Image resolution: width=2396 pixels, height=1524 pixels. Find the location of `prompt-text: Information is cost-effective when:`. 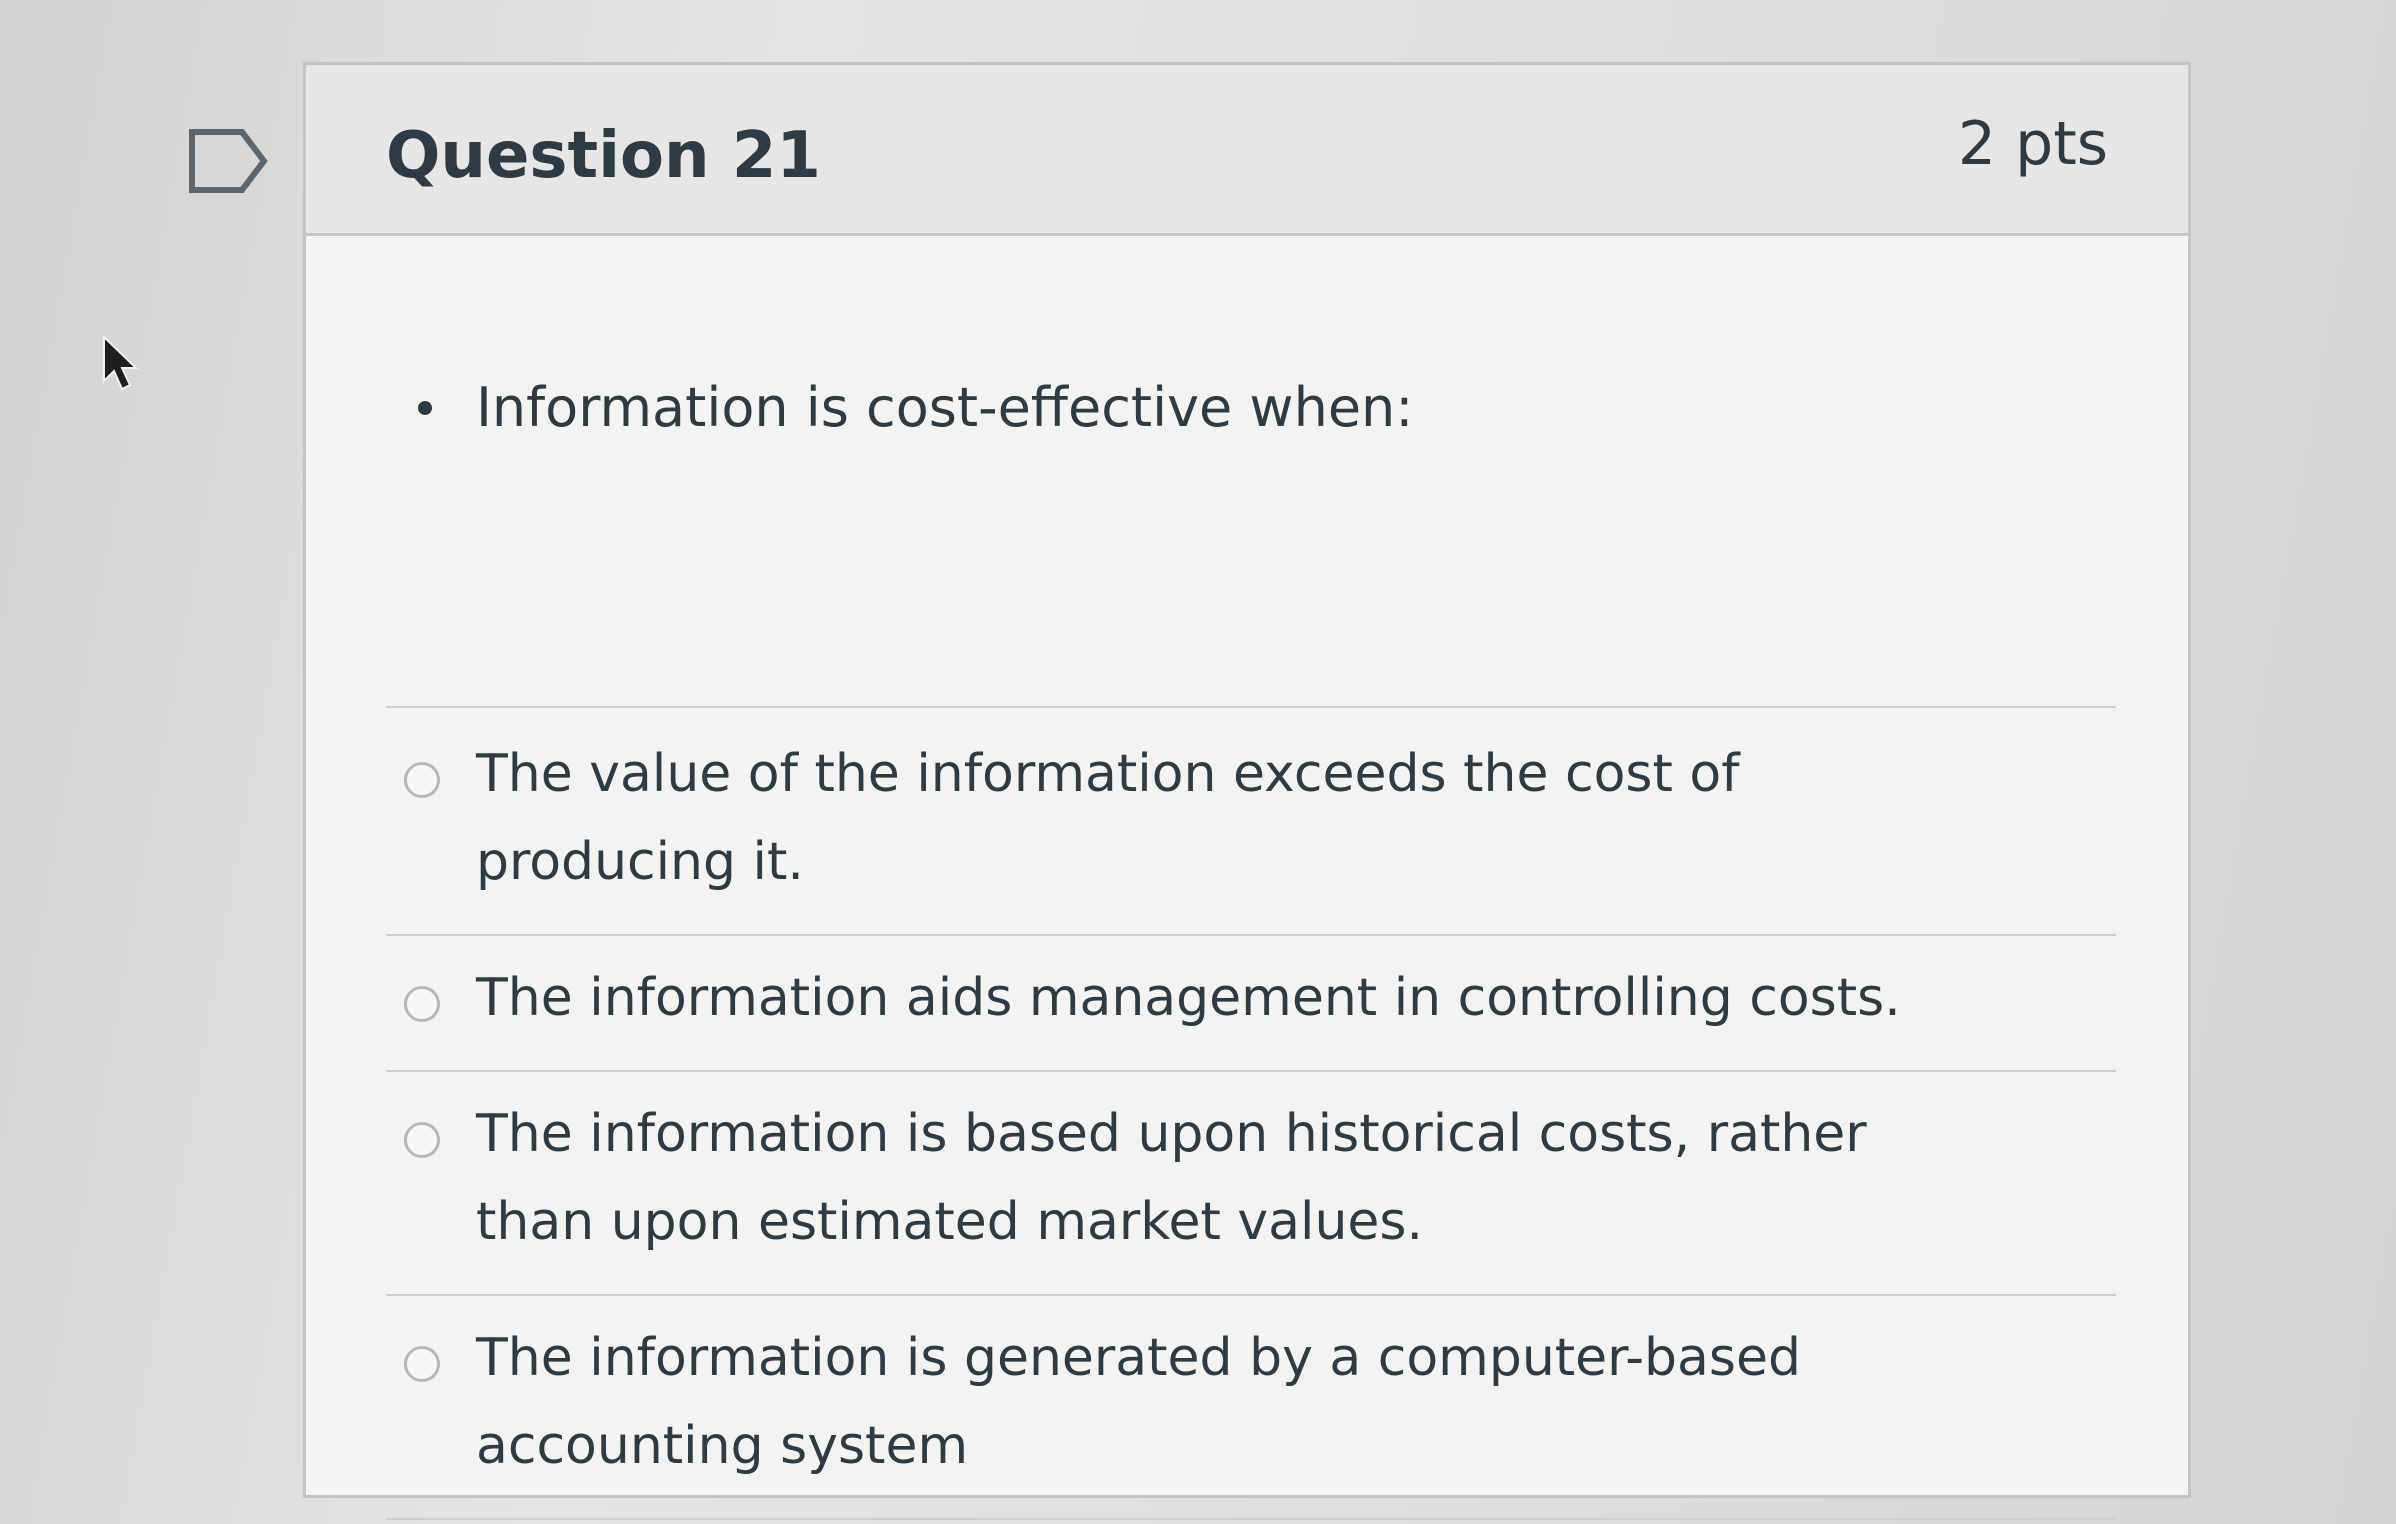

prompt-text: Information is cost-effective when: is located at coordinates (945, 407).